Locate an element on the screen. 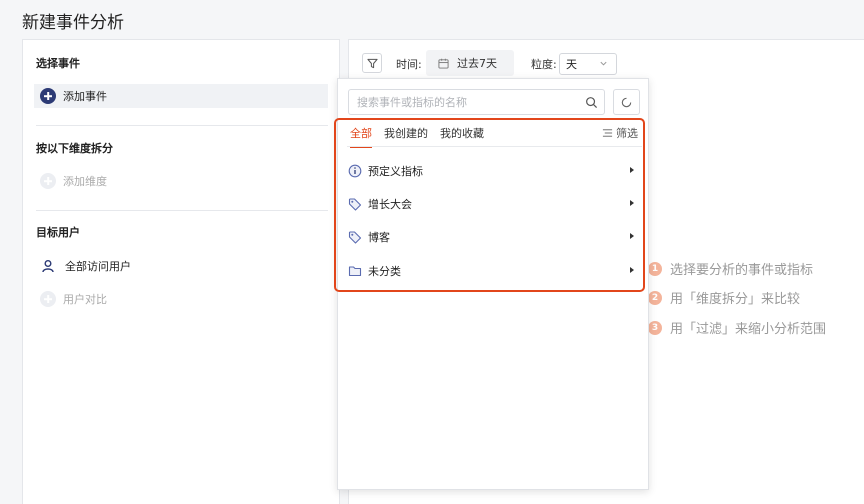  user-icon is located at coordinates (48, 266).